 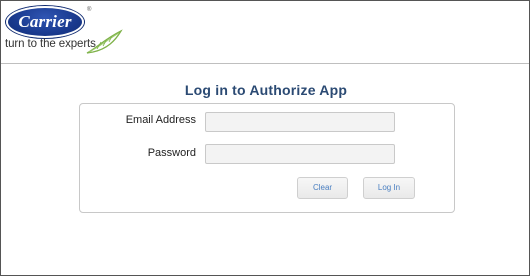 What do you see at coordinates (300, 154) in the screenshot?
I see `password-field` at bounding box center [300, 154].